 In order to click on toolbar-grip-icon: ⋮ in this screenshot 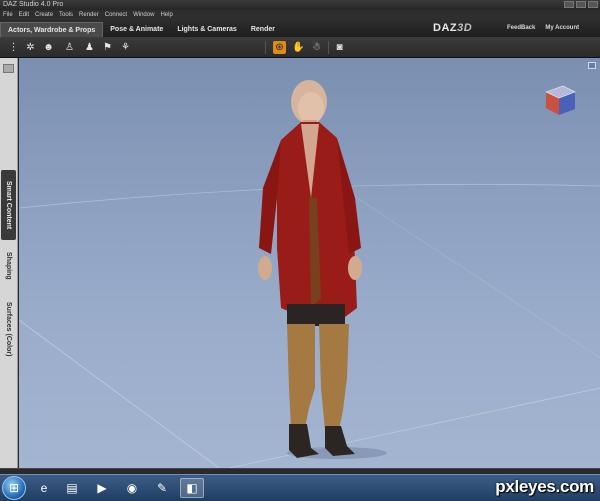, I will do `click(13, 47)`.